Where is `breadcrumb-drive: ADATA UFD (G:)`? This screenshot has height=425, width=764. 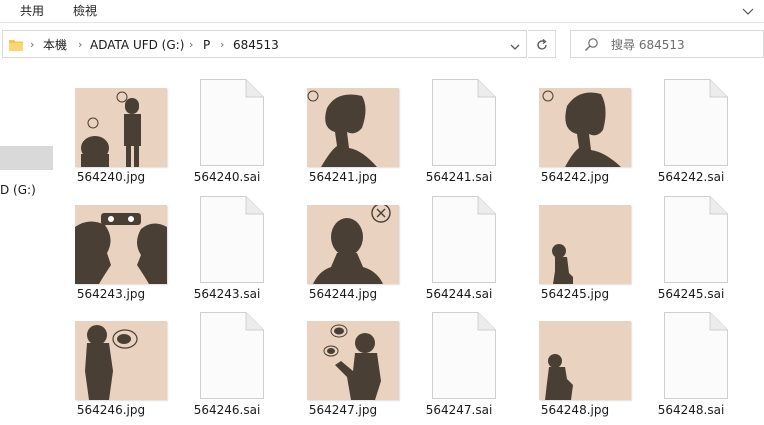 breadcrumb-drive: ADATA UFD (G:) is located at coordinates (137, 45).